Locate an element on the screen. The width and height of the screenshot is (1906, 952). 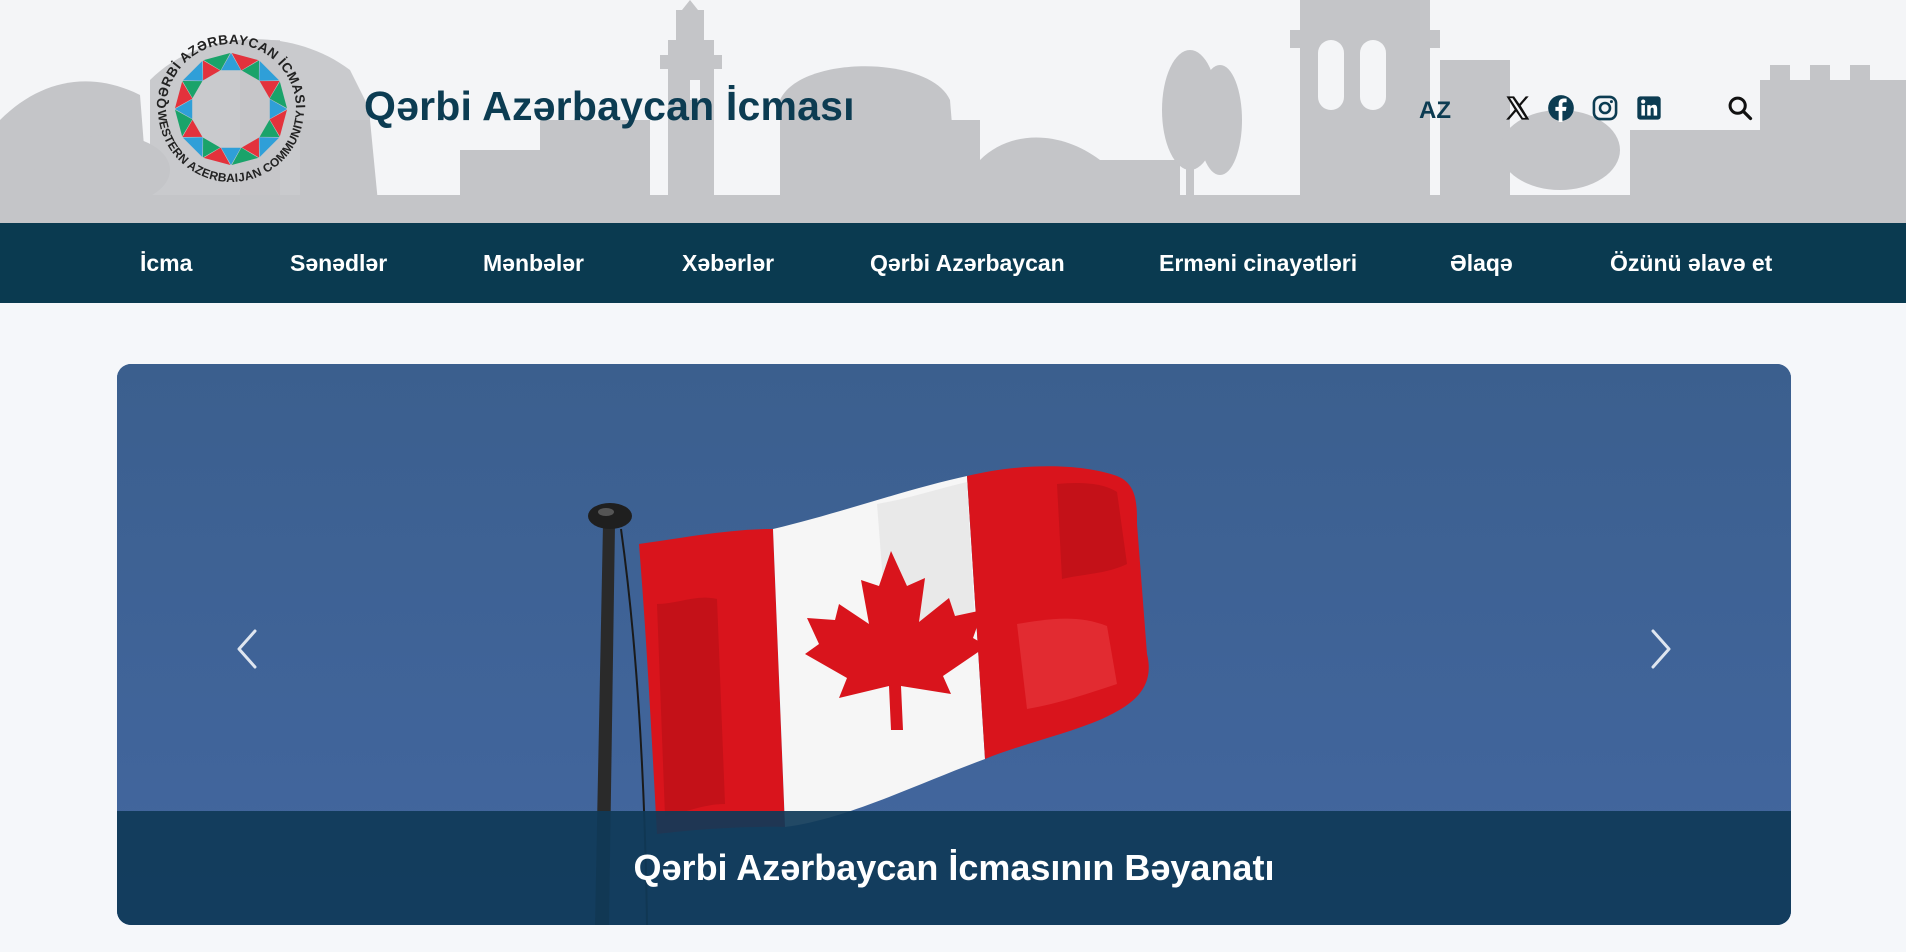
nav-item-ozunu-elave-et: Özünü əlavə et is located at coordinates (1691, 263).